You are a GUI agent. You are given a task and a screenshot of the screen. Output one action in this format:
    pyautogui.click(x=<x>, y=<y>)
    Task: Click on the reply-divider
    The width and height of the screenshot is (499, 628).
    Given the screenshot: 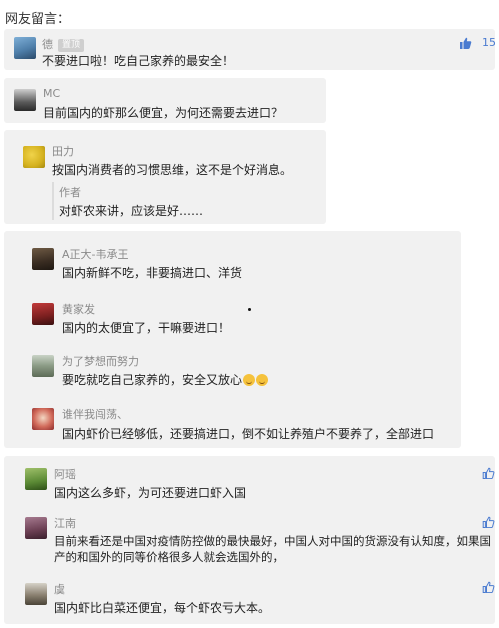 What is the action you would take?
    pyautogui.click(x=53, y=201)
    